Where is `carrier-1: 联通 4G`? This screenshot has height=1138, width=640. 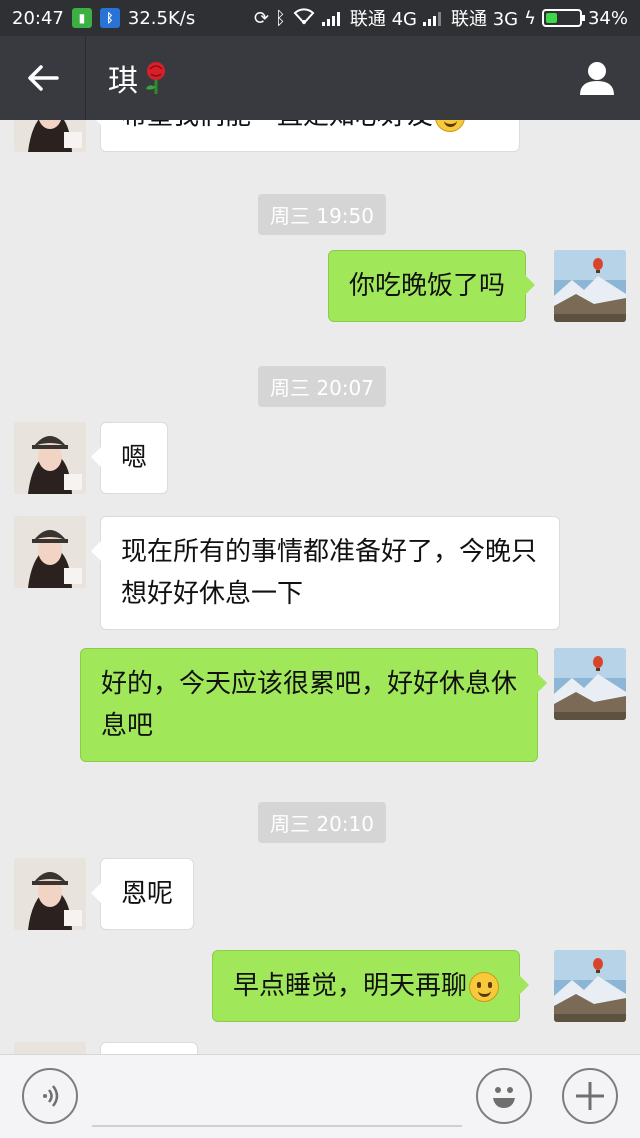
carrier-1: 联通 4G is located at coordinates (383, 19).